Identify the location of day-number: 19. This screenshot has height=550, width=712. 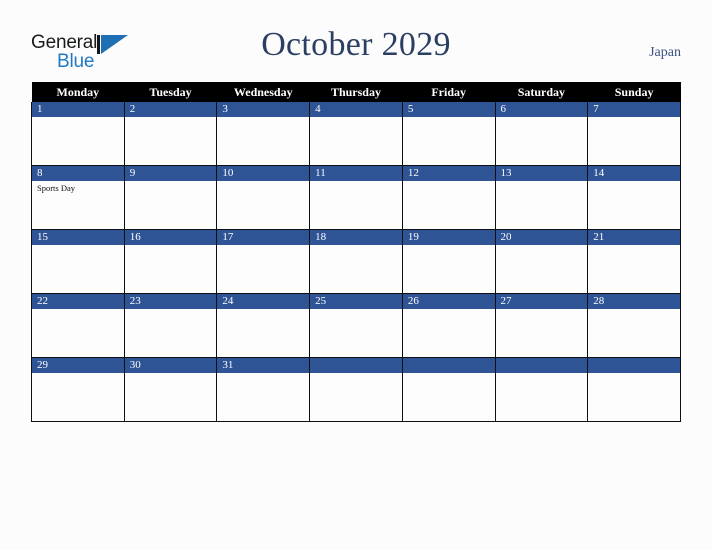
(448, 237).